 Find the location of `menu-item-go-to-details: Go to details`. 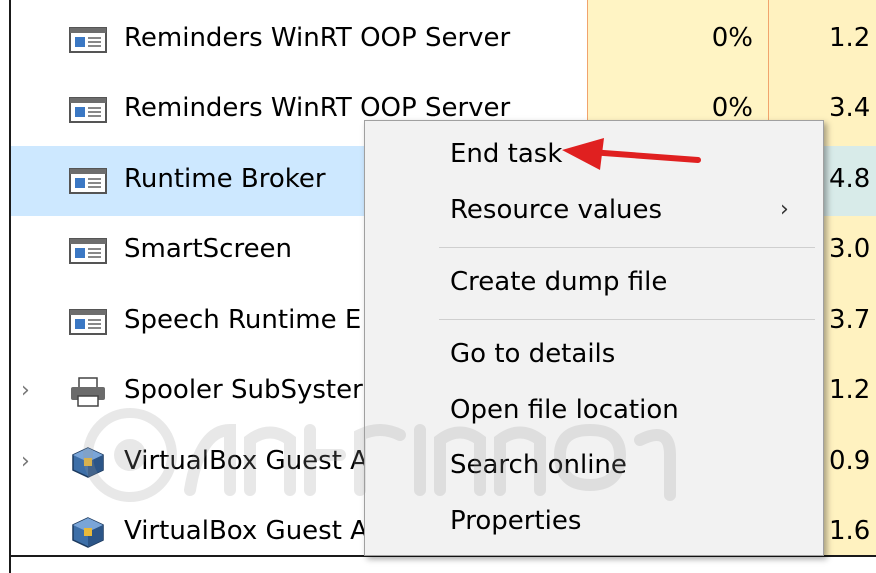

menu-item-go-to-details: Go to details is located at coordinates (532, 354).